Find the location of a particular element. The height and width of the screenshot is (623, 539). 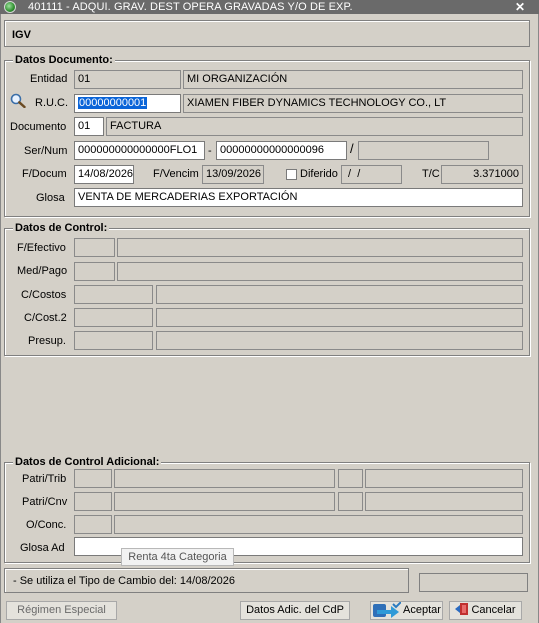

ser-num-label: Ser/Num is located at coordinates (46, 151).